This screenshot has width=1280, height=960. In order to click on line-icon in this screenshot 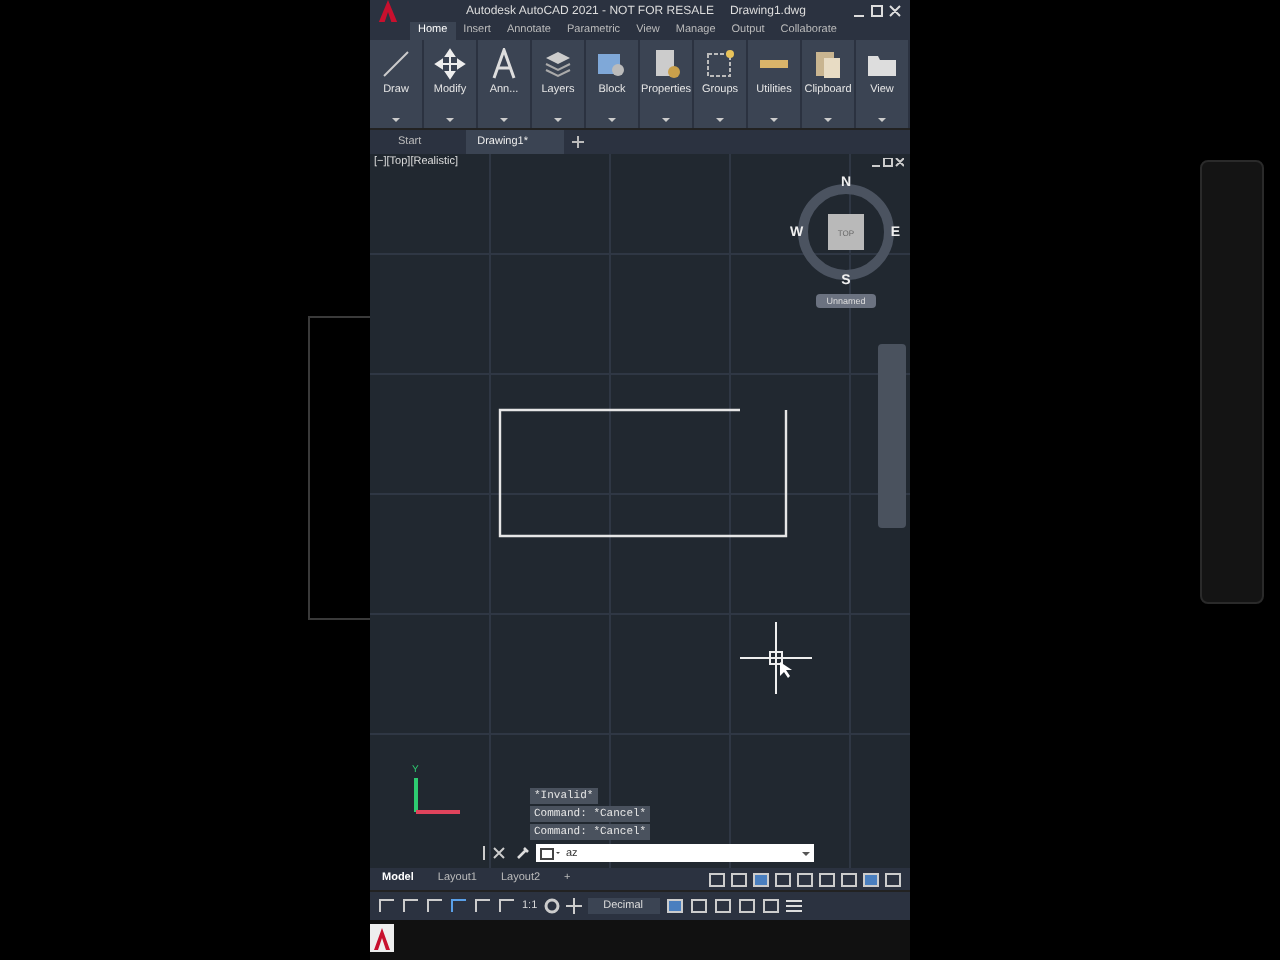, I will do `click(396, 64)`.